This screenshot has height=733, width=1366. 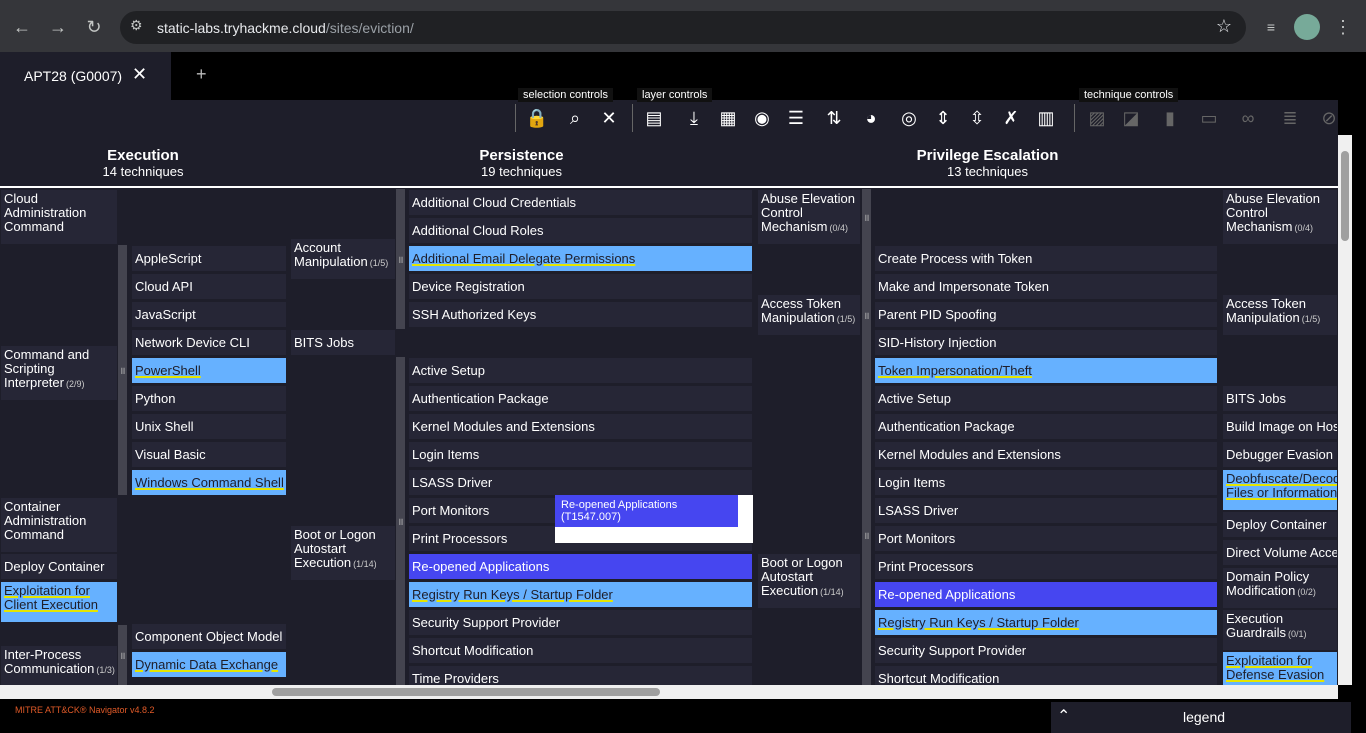 What do you see at coordinates (1329, 118) in the screenshot?
I see `clear-annotations-icon: ⊘` at bounding box center [1329, 118].